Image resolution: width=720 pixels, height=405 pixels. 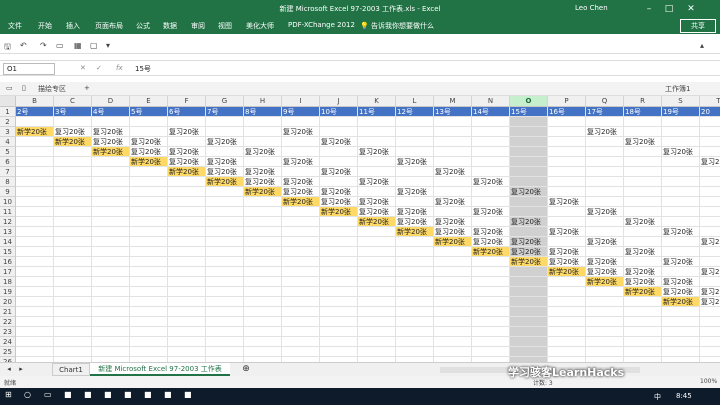 What do you see at coordinates (339, 112) in the screenshot?
I see `day-header-cell: 10号` at bounding box center [339, 112].